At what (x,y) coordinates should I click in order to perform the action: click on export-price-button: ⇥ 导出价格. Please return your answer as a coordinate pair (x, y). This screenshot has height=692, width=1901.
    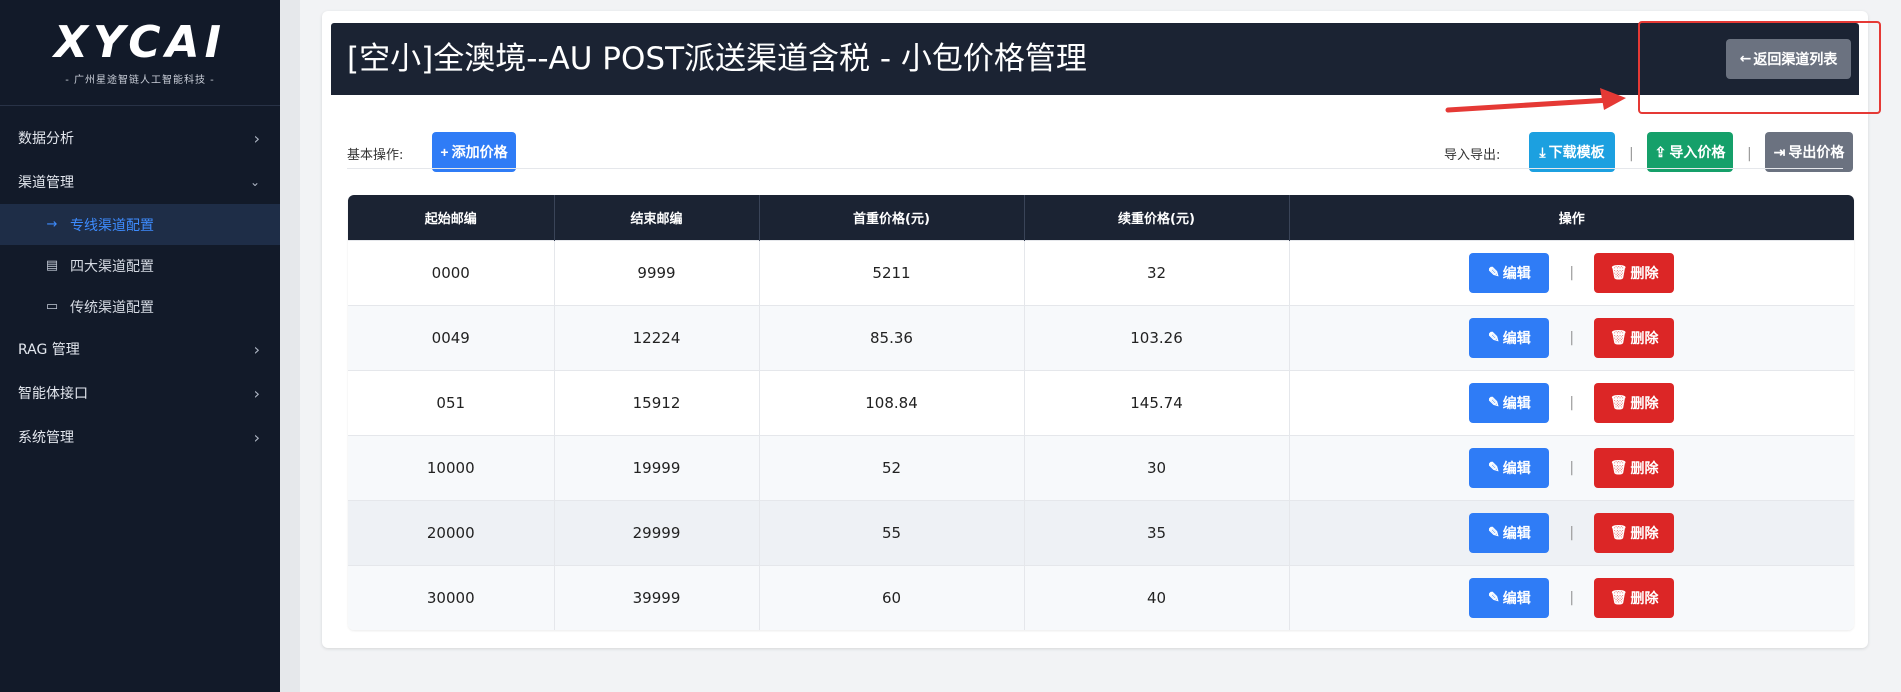
    Looking at the image, I should click on (1809, 152).